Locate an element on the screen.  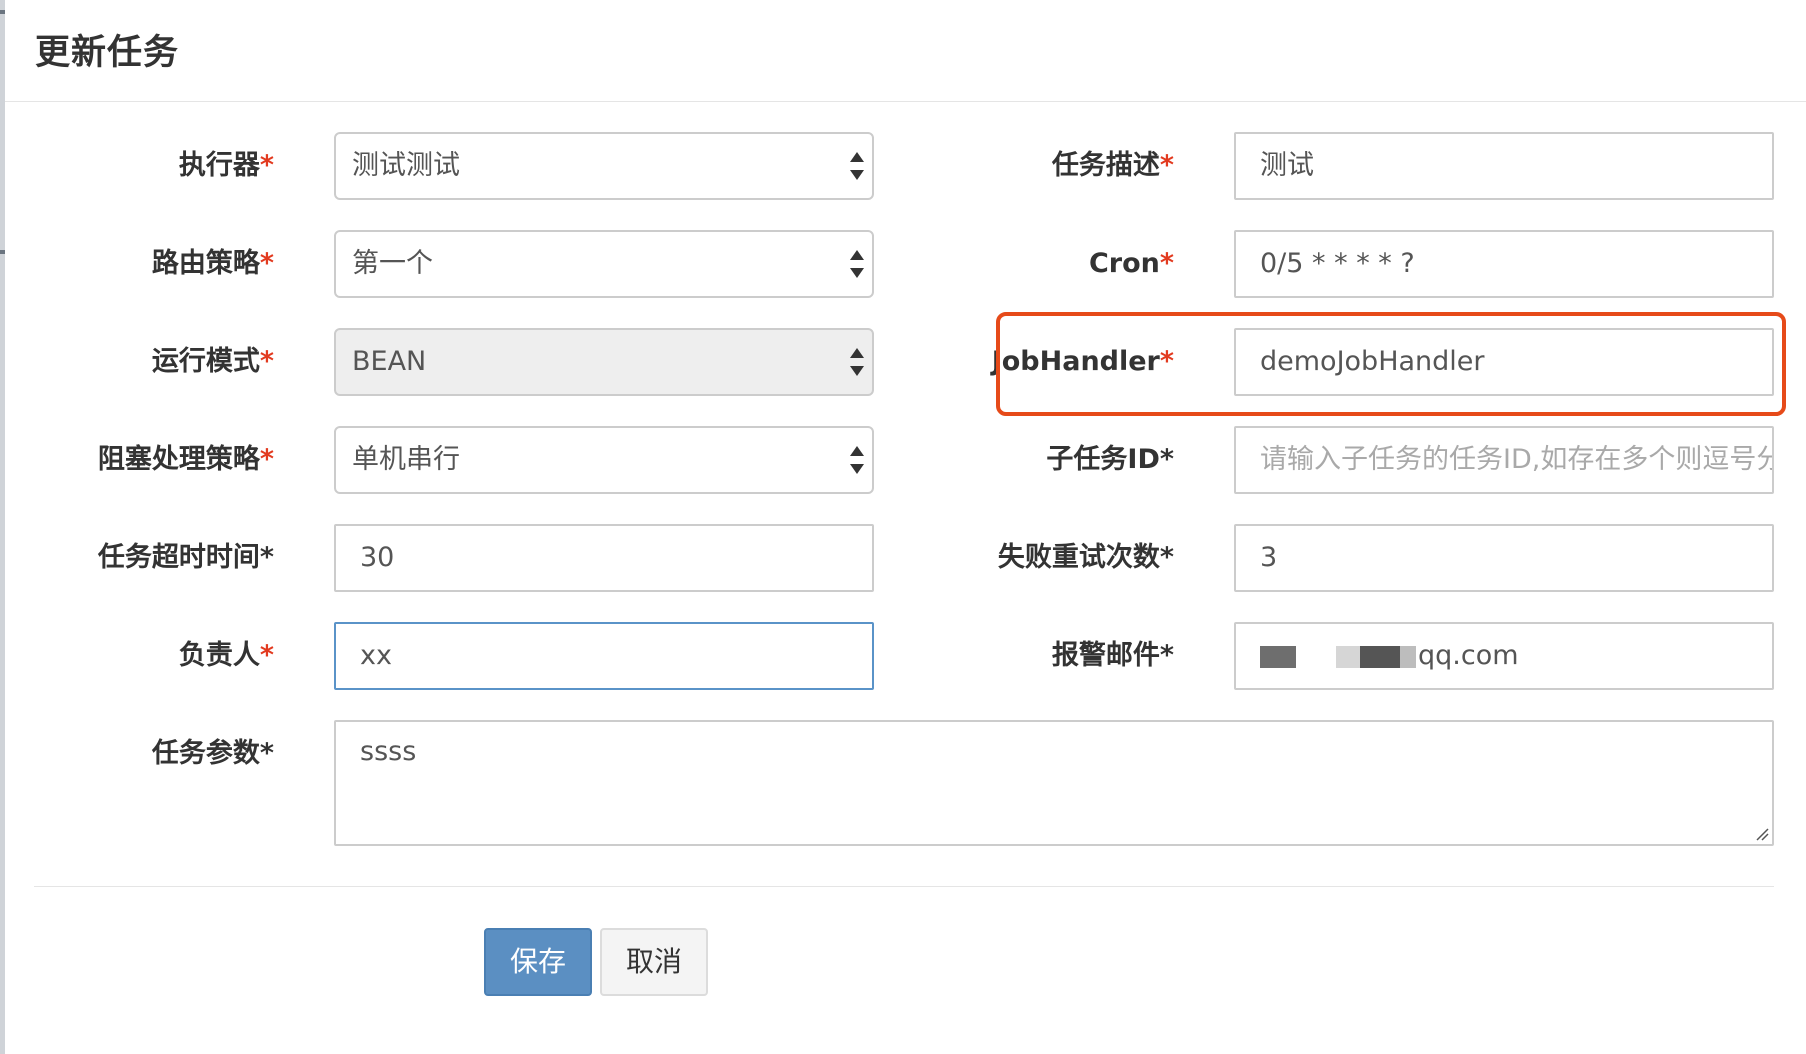
job-desc-label: 任务描述* is located at coordinates (1112, 165).